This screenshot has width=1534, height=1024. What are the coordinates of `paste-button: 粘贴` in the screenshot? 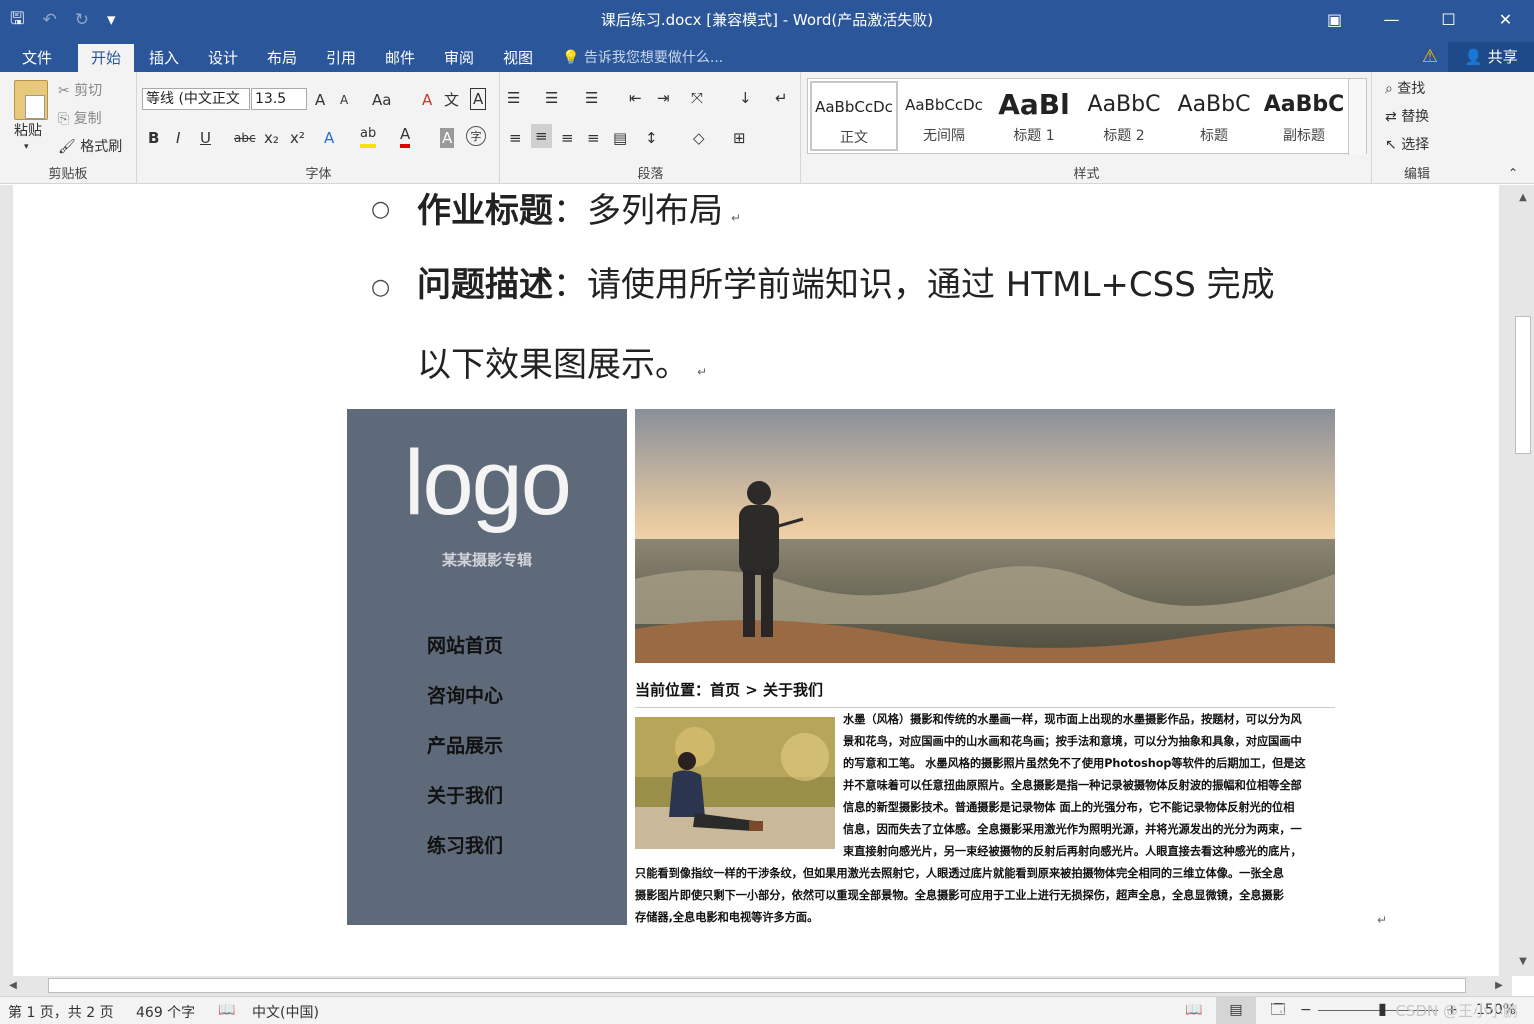 It's located at (28, 130).